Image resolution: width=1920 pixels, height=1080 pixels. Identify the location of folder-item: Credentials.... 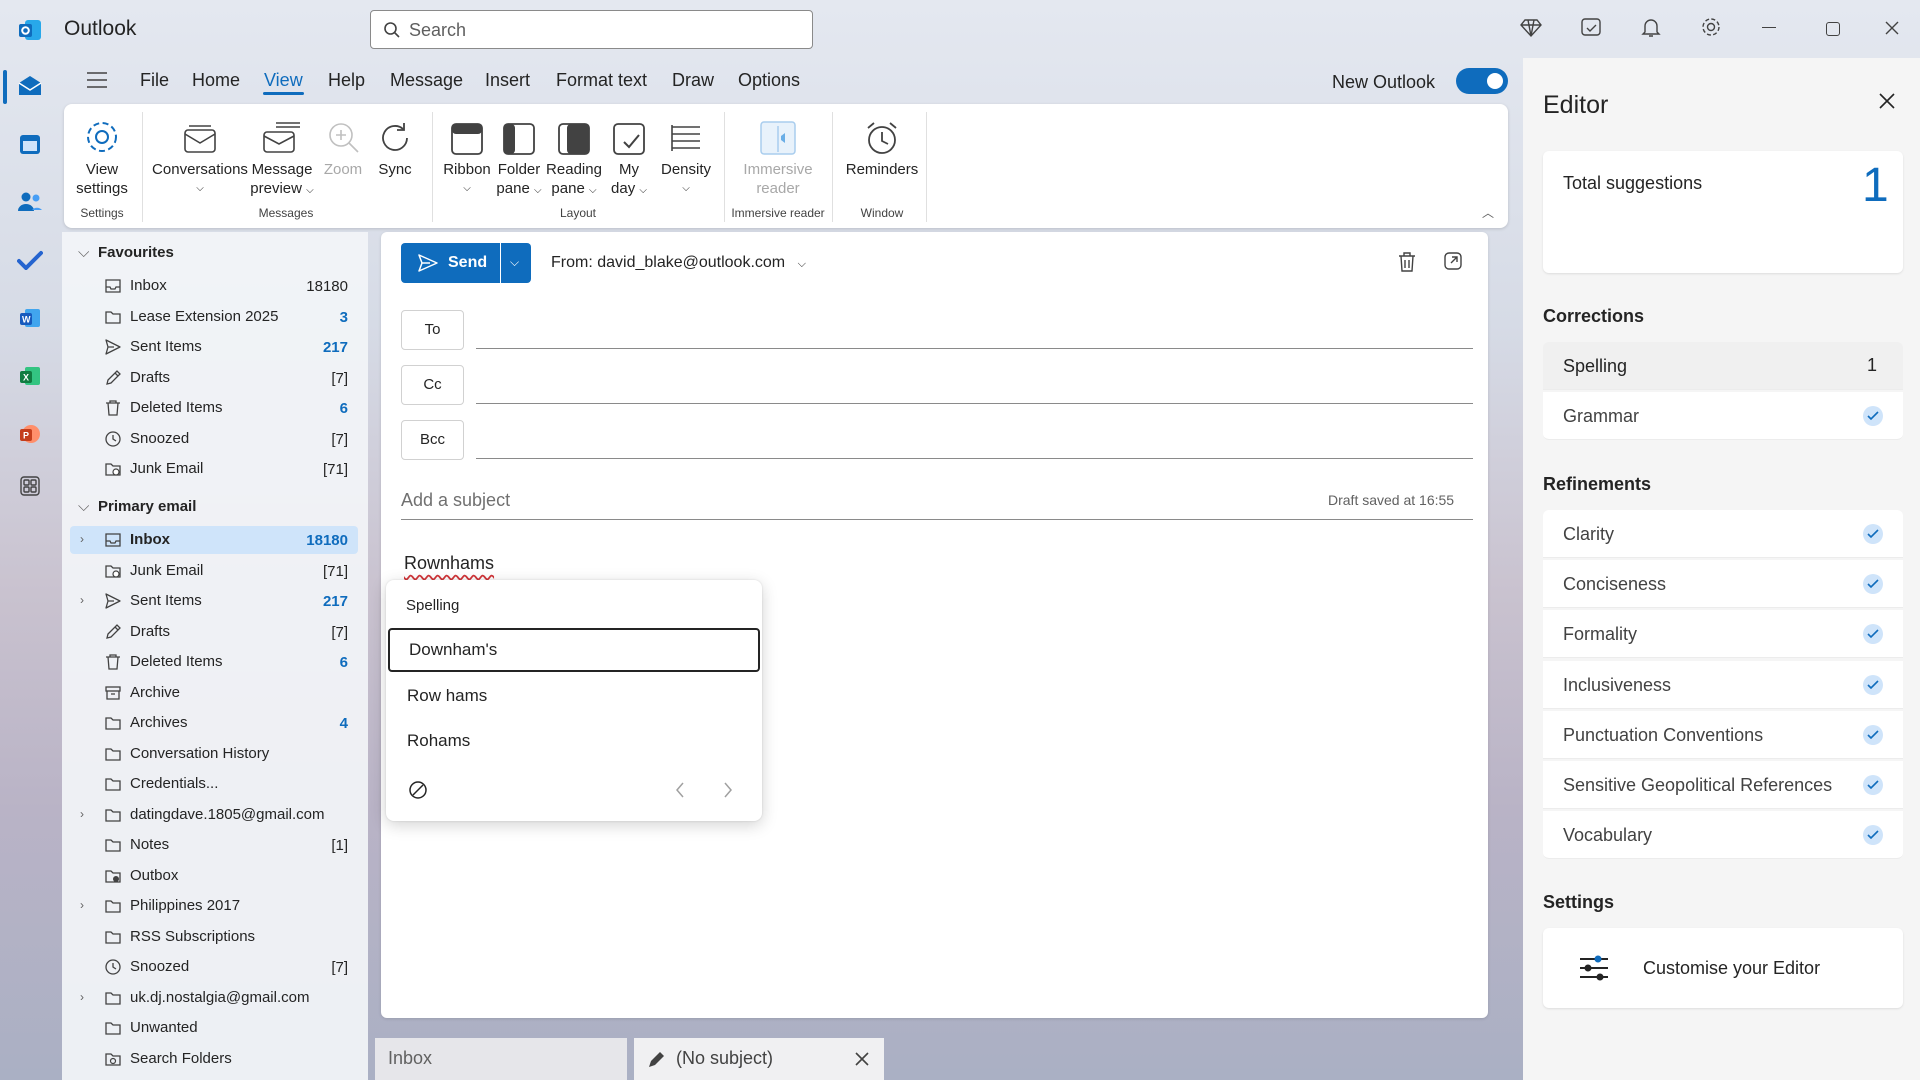
(214, 784).